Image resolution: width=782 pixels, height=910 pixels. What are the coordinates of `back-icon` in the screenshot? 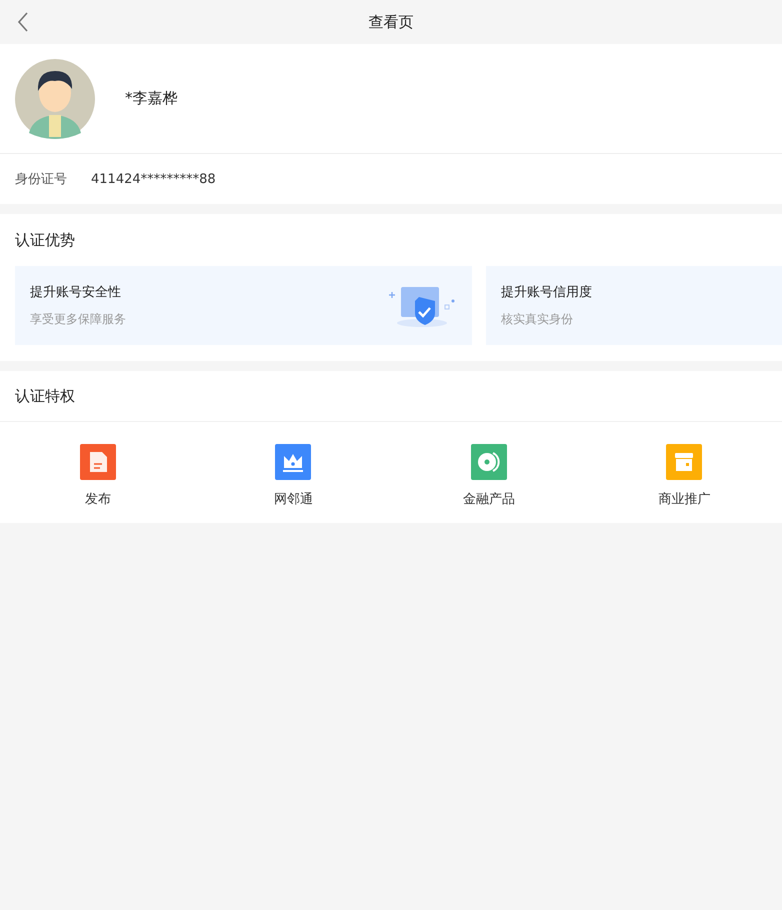 It's located at (23, 22).